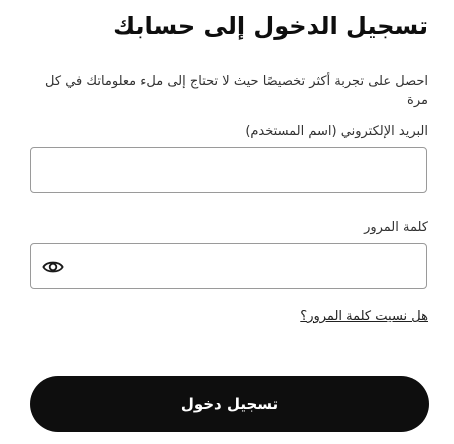 This screenshot has width=454, height=444. I want to click on password-field, so click(228, 266).